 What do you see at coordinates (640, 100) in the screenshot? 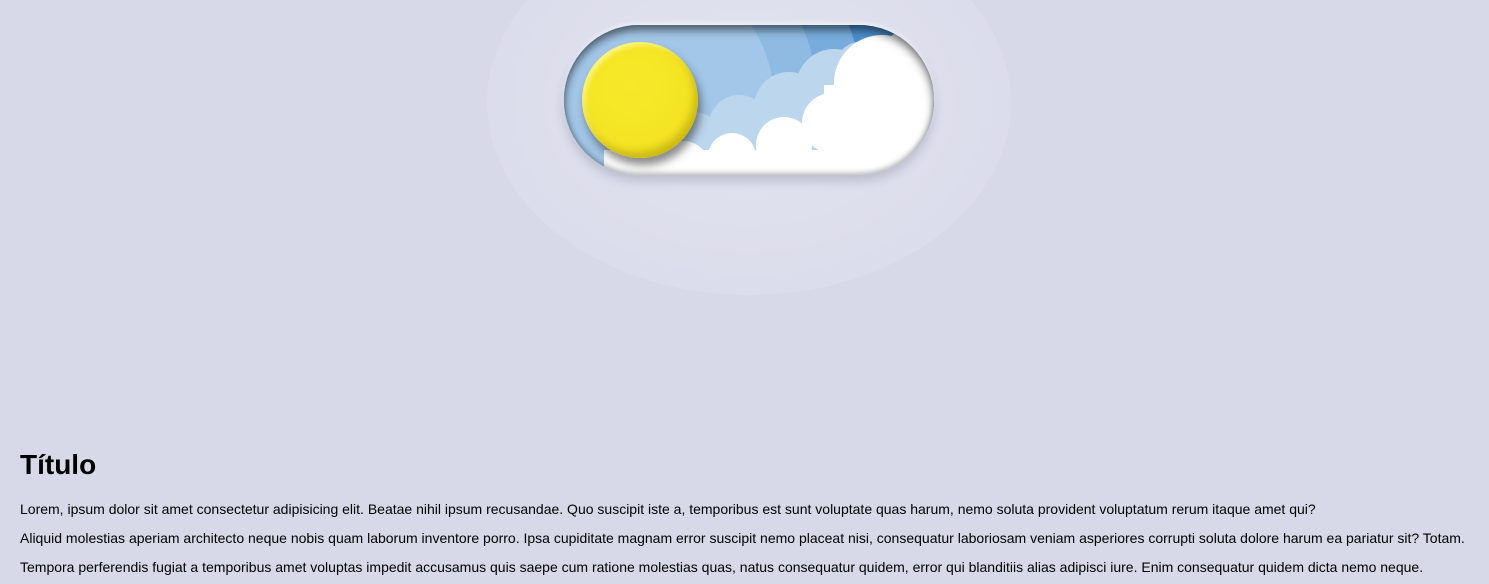
I see `sun-icon` at bounding box center [640, 100].